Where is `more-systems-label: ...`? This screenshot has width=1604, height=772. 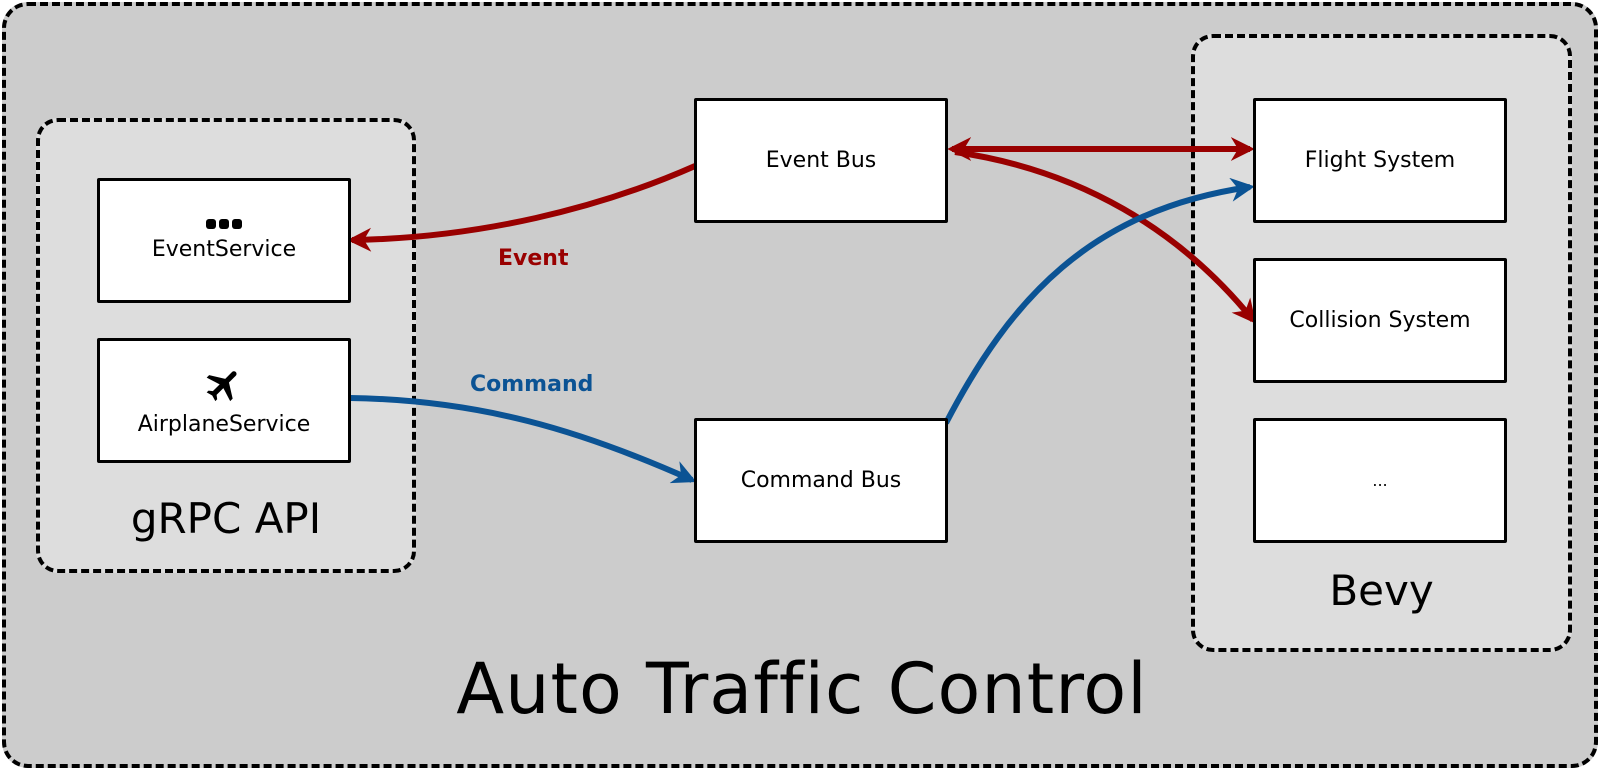
more-systems-label: ... is located at coordinates (1380, 480).